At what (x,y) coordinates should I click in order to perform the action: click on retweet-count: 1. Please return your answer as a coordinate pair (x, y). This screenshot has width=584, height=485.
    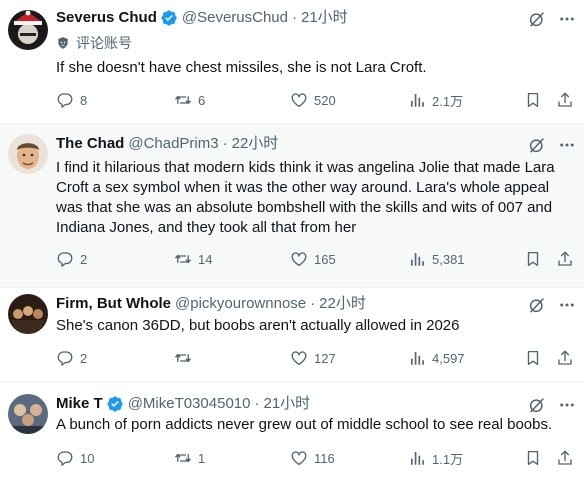
    Looking at the image, I should click on (202, 458).